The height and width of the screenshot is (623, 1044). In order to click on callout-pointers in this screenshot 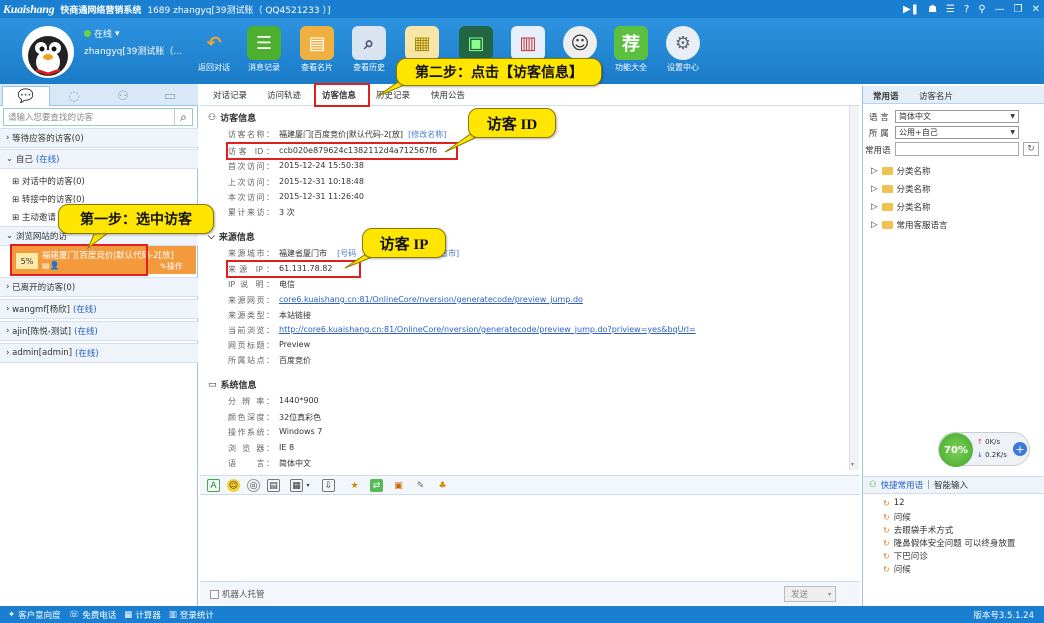, I will do `click(289, 175)`.